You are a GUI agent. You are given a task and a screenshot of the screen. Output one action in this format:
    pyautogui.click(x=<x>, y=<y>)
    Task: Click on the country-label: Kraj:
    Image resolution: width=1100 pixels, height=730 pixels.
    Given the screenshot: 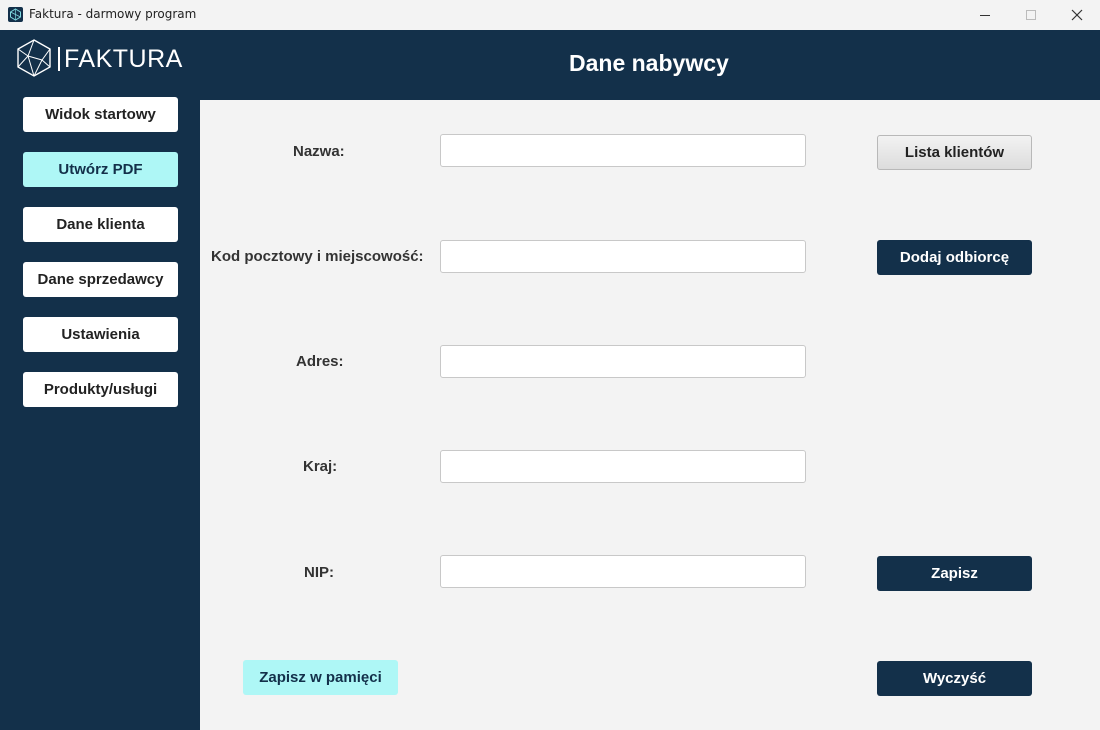 What is the action you would take?
    pyautogui.click(x=320, y=466)
    